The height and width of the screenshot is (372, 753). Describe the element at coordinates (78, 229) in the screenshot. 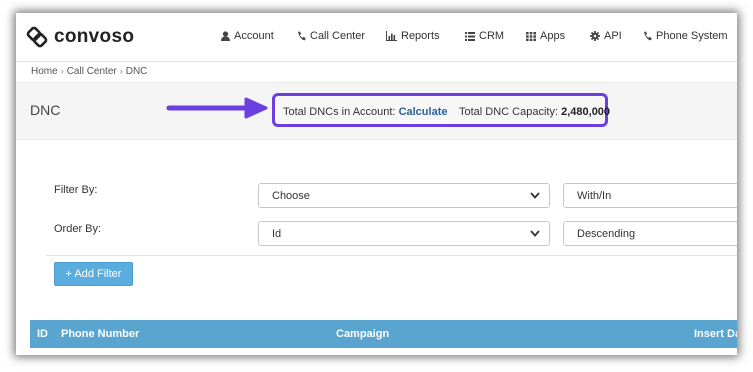

I see `order-by-label: Order By:` at that location.